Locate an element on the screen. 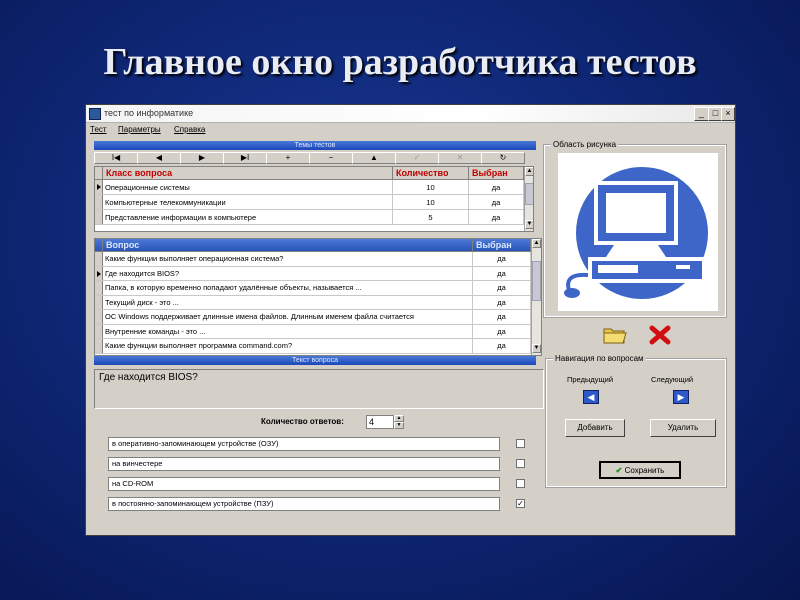 The width and height of the screenshot is (800, 600). spin-up-icon: ▲ is located at coordinates (399, 418).